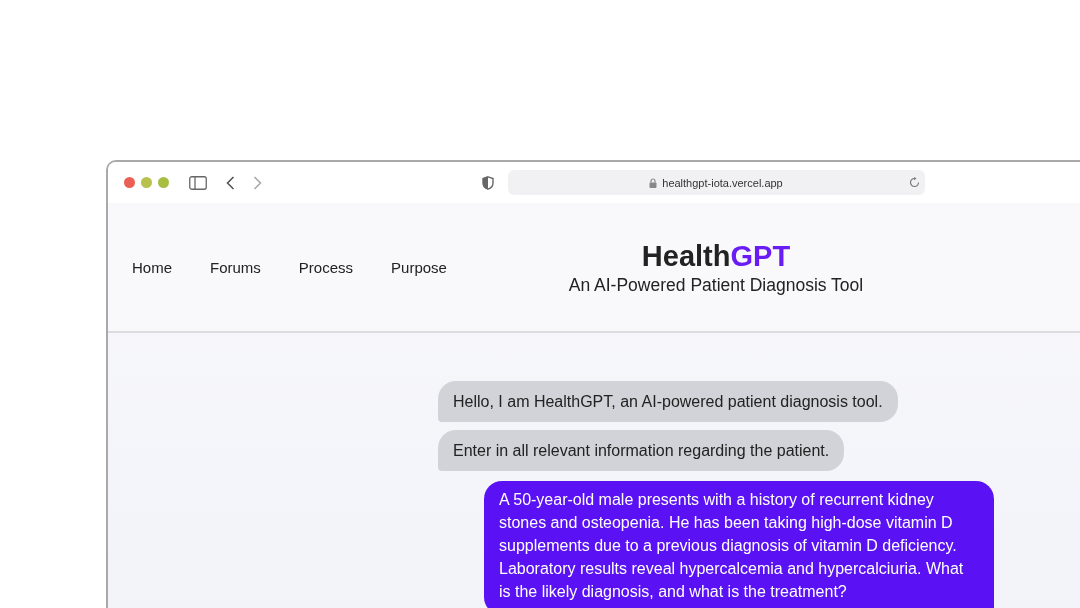  What do you see at coordinates (326, 267) in the screenshot?
I see `nav-link: Process` at bounding box center [326, 267].